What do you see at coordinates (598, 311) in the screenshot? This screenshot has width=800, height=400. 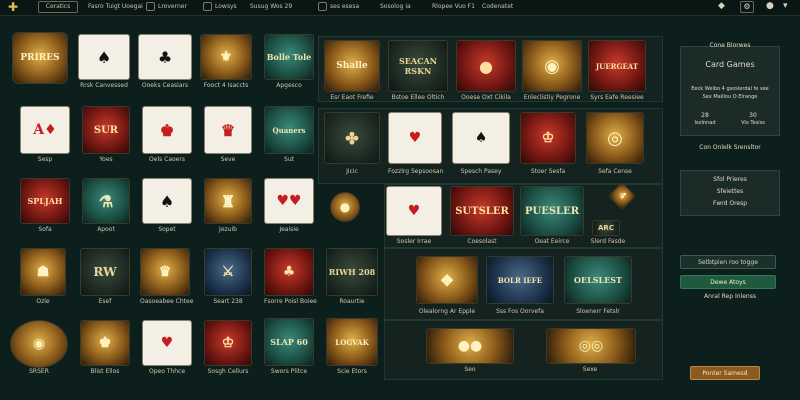 I see `game-caption: Sloenerr Fetslr` at bounding box center [598, 311].